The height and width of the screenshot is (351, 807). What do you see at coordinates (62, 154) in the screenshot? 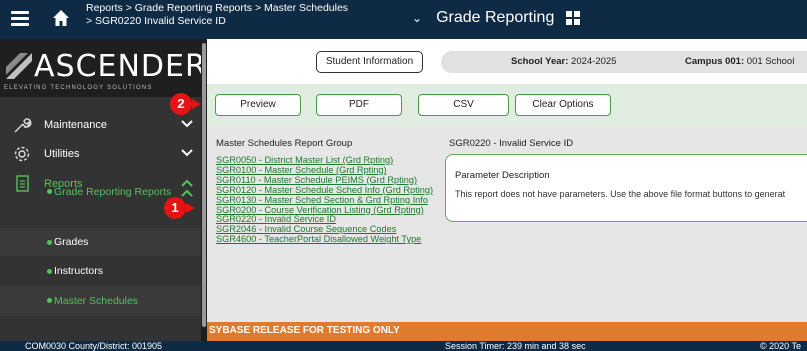
I see `sidebar-item-label: Utilities` at bounding box center [62, 154].